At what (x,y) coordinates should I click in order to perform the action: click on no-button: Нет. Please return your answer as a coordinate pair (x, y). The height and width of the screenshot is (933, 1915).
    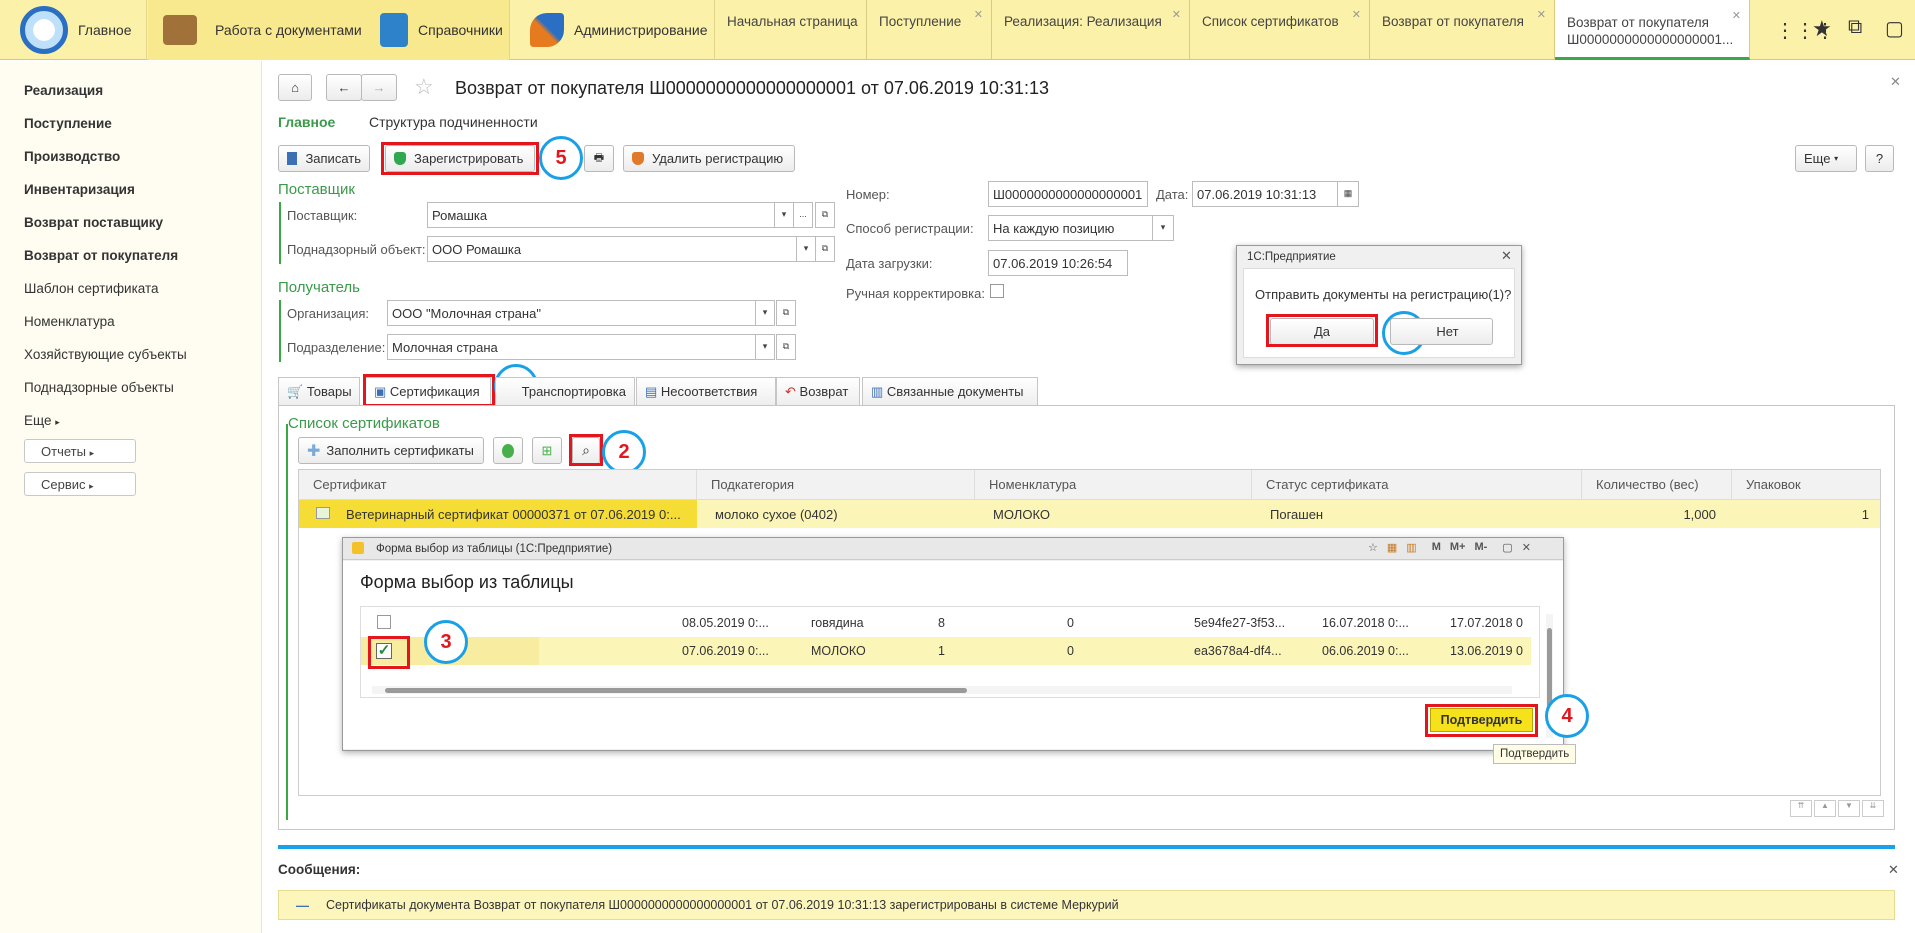
    Looking at the image, I should click on (1441, 331).